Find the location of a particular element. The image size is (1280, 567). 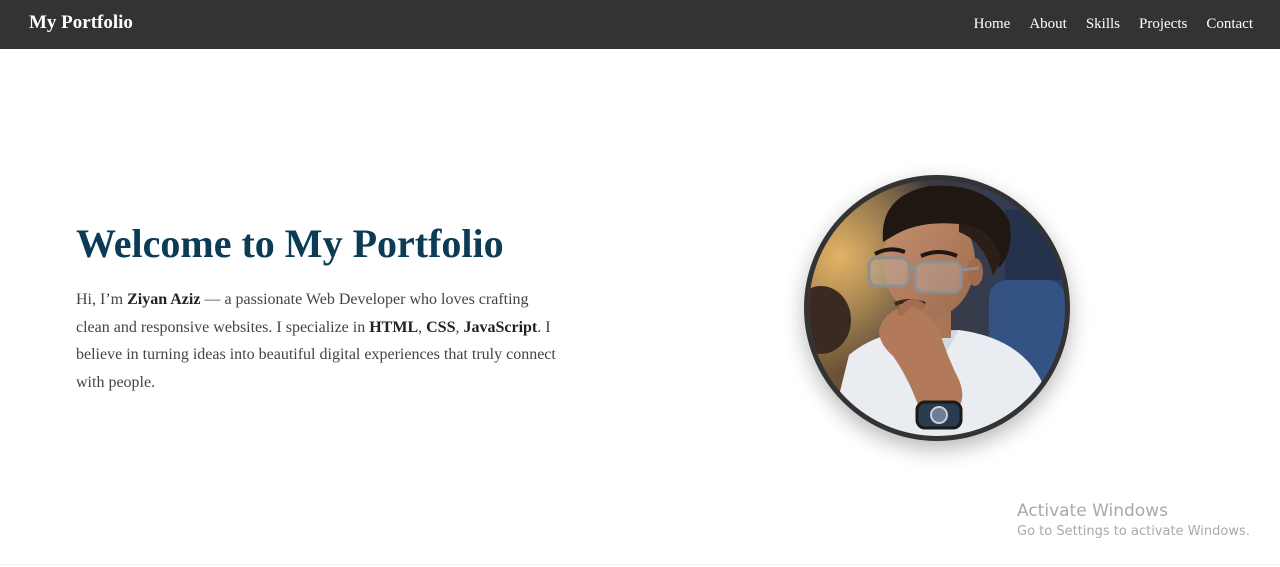

nav-link-skills: Skills is located at coordinates (1103, 24).